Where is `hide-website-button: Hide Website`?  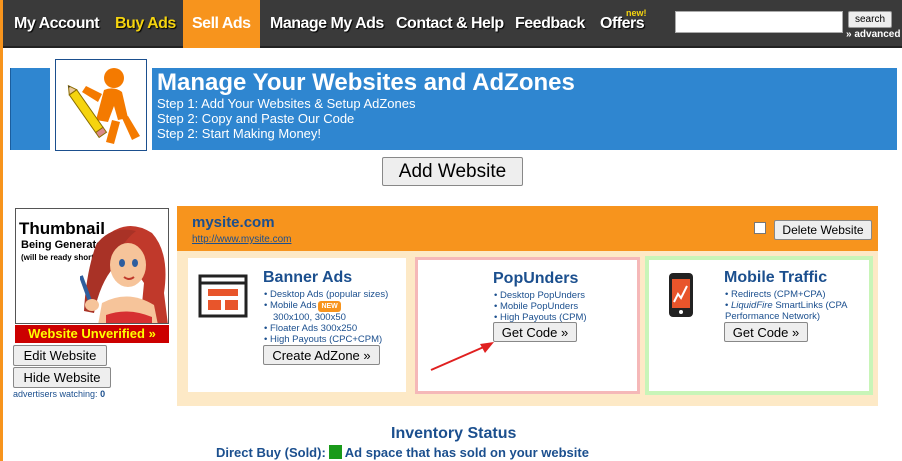
hide-website-button: Hide Website is located at coordinates (62, 377).